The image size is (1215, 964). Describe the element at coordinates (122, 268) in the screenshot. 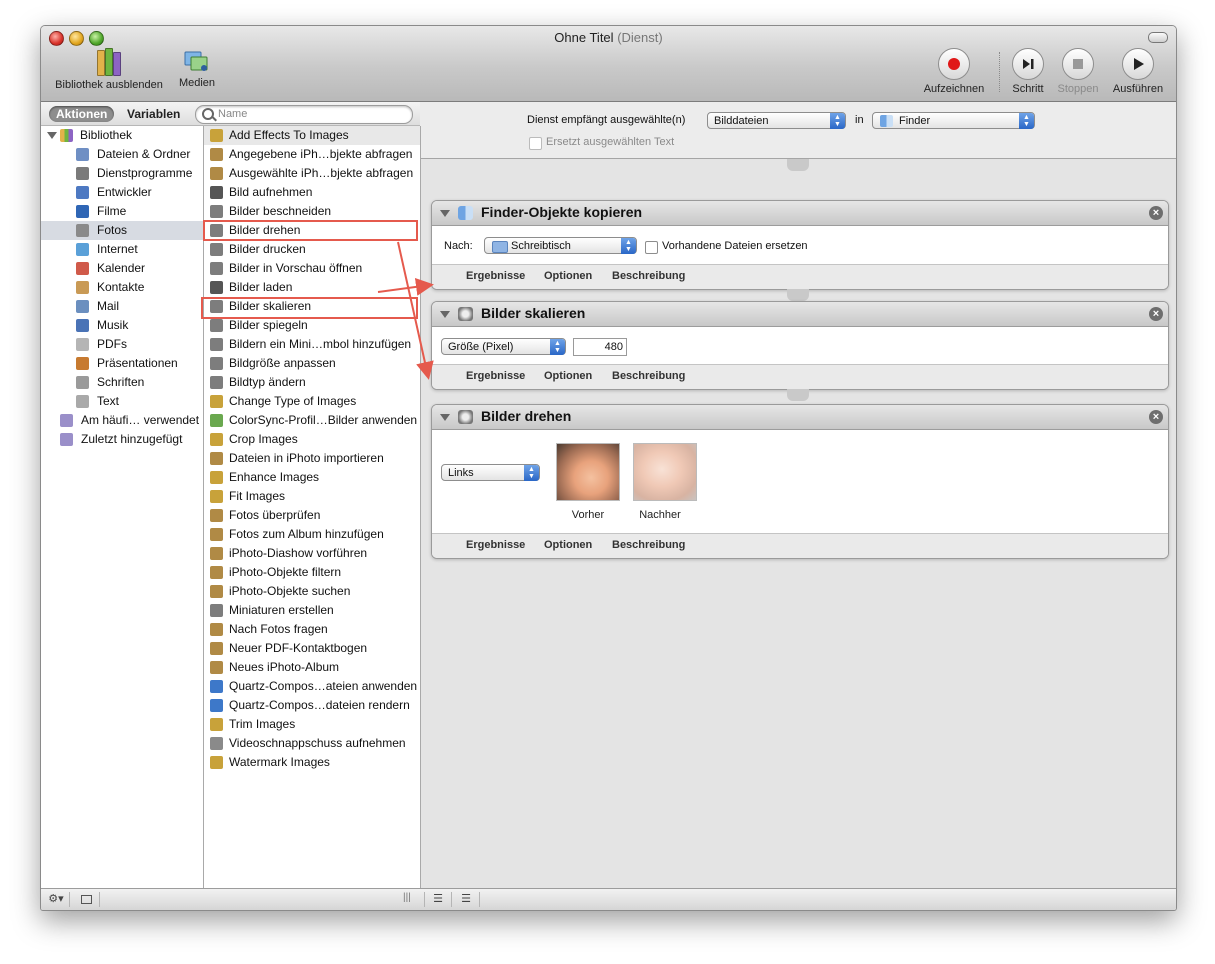

I see `library-item: Kalender` at that location.